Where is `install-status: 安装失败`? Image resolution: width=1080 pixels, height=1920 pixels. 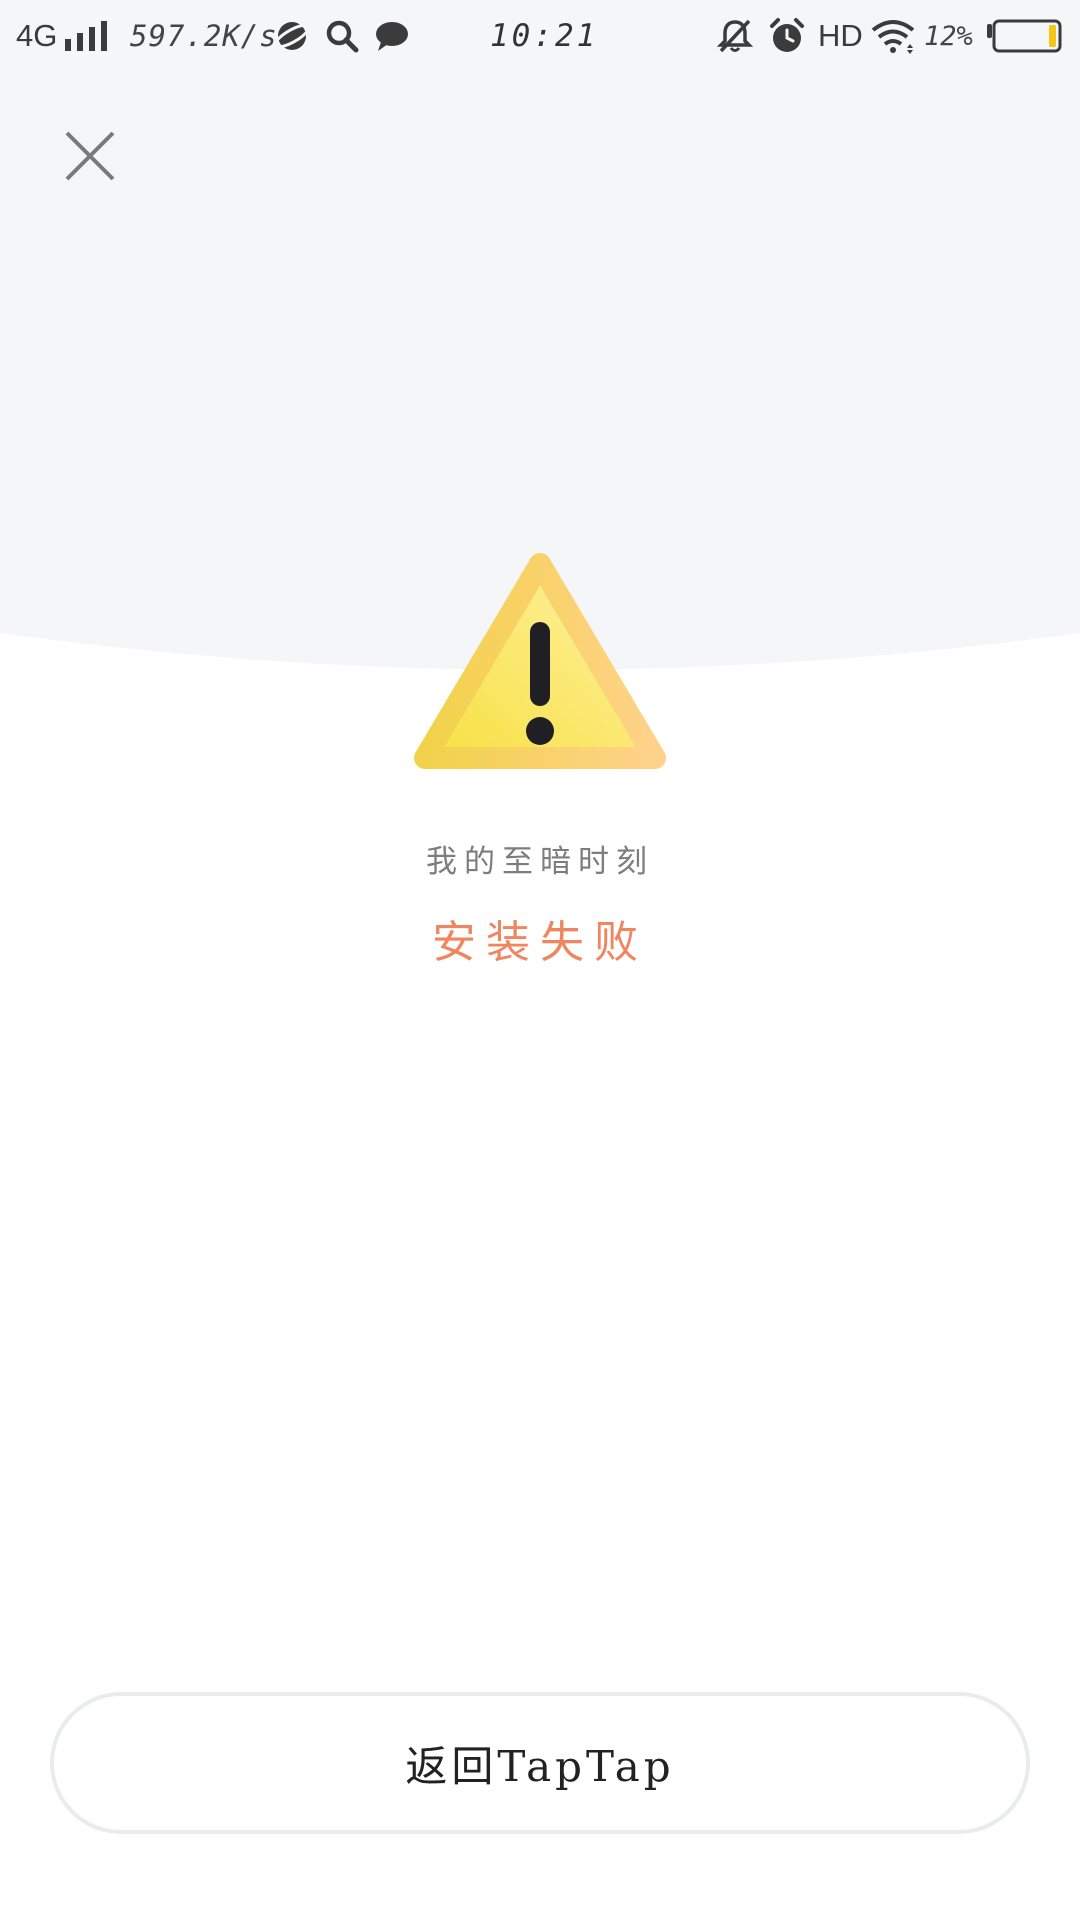
install-status: 安装失败 is located at coordinates (540, 942).